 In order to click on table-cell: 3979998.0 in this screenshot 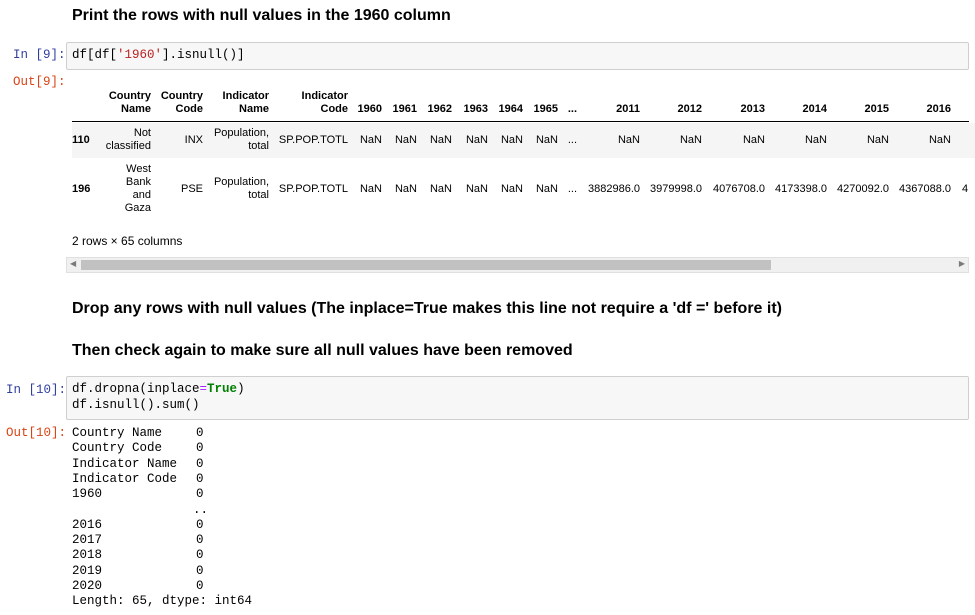, I will do `click(674, 189)`.